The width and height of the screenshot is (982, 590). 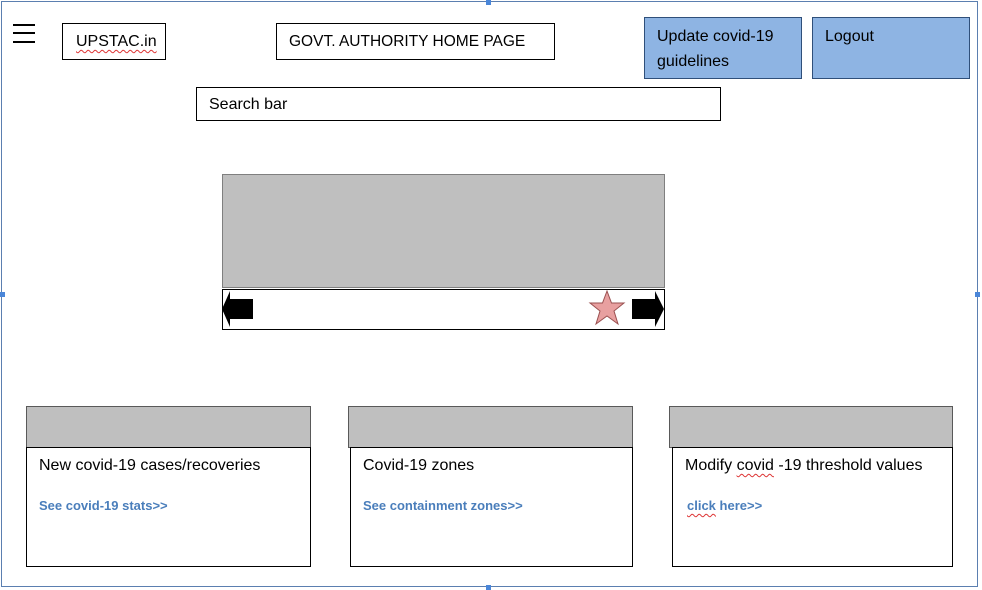 What do you see at coordinates (103, 505) in the screenshot?
I see `see-stats-link: See covid-19 stats>>` at bounding box center [103, 505].